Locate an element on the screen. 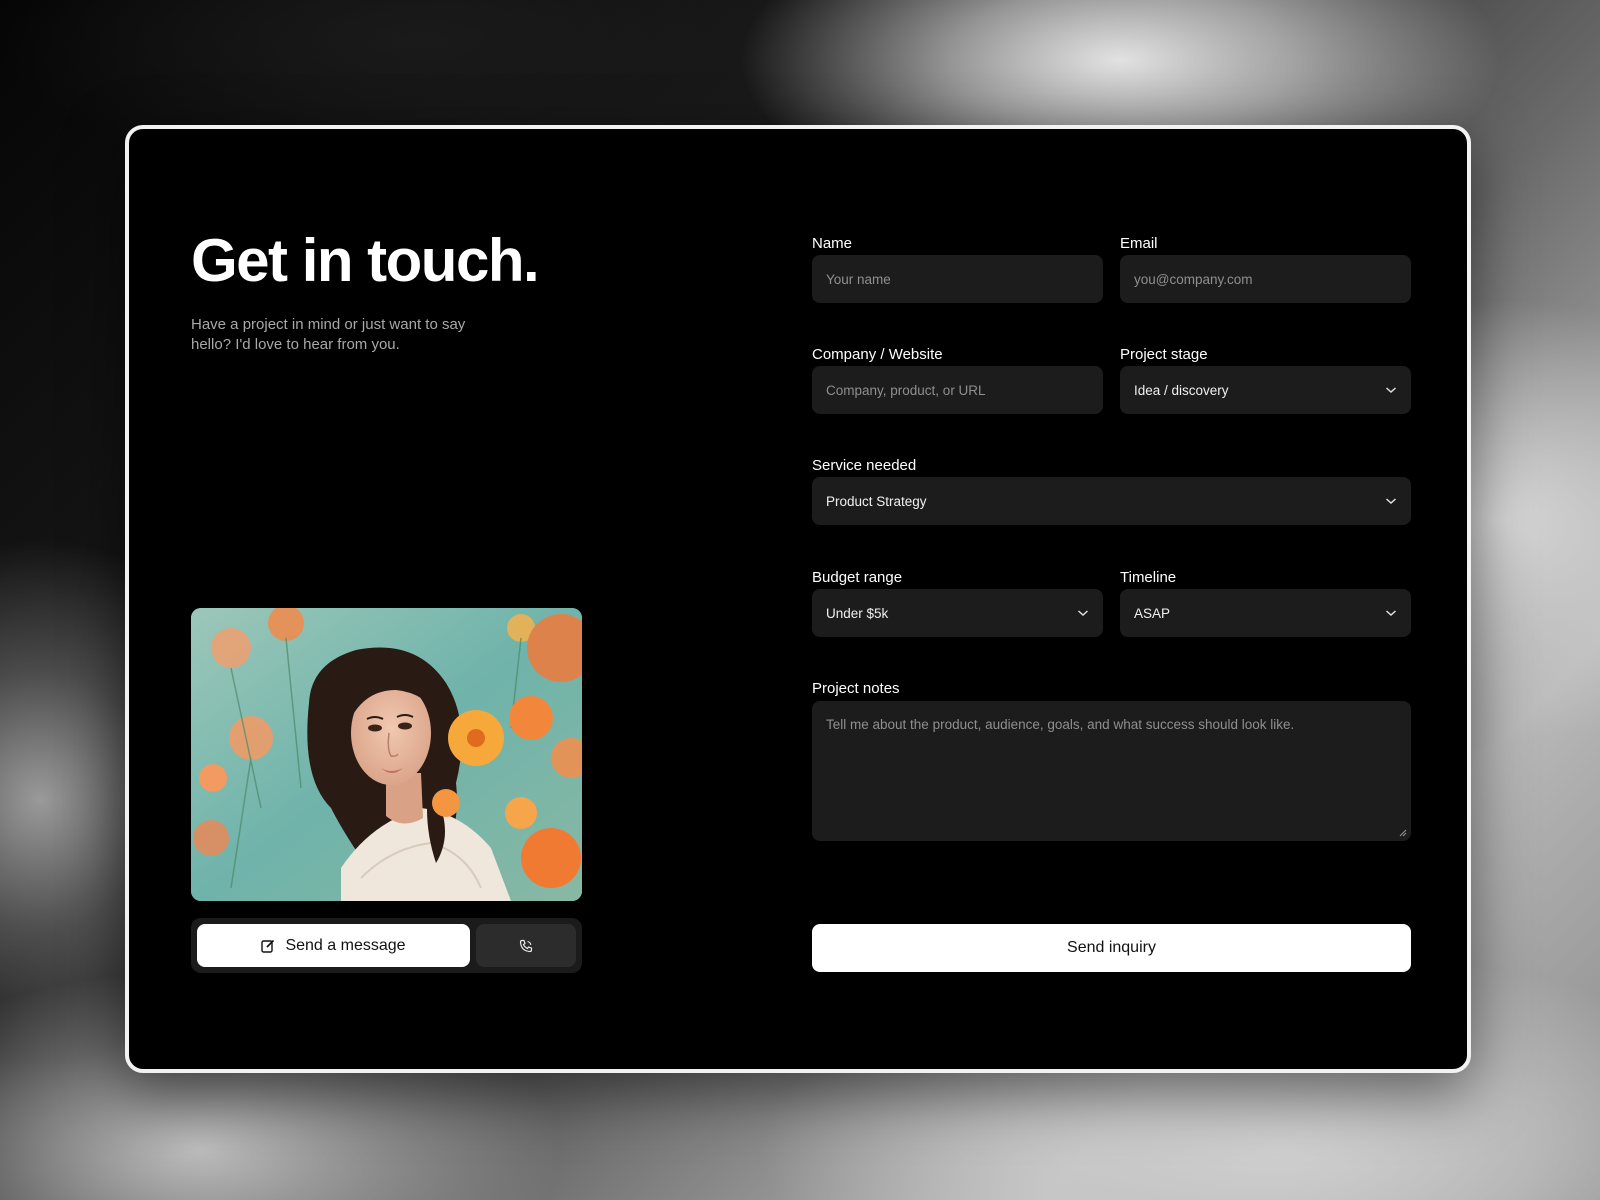  name-input: Your name is located at coordinates (957, 279).